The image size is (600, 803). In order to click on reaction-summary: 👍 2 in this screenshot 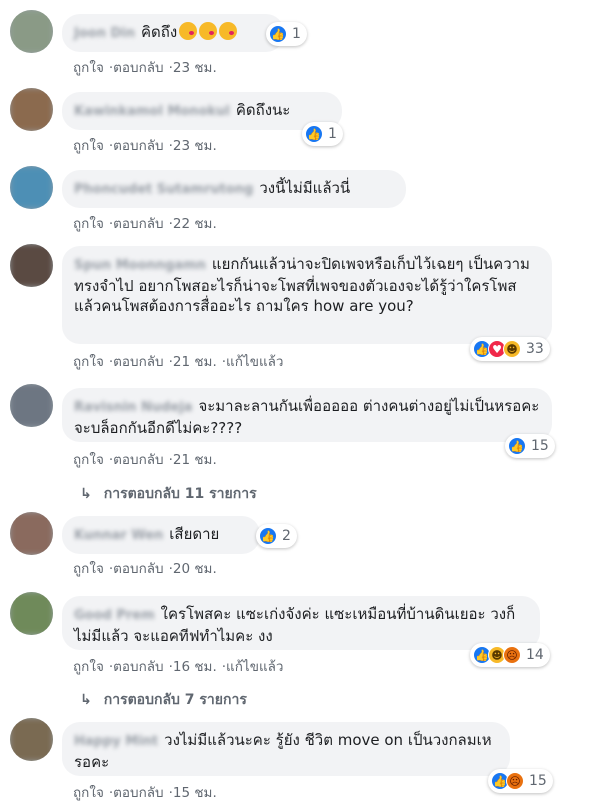, I will do `click(276, 536)`.